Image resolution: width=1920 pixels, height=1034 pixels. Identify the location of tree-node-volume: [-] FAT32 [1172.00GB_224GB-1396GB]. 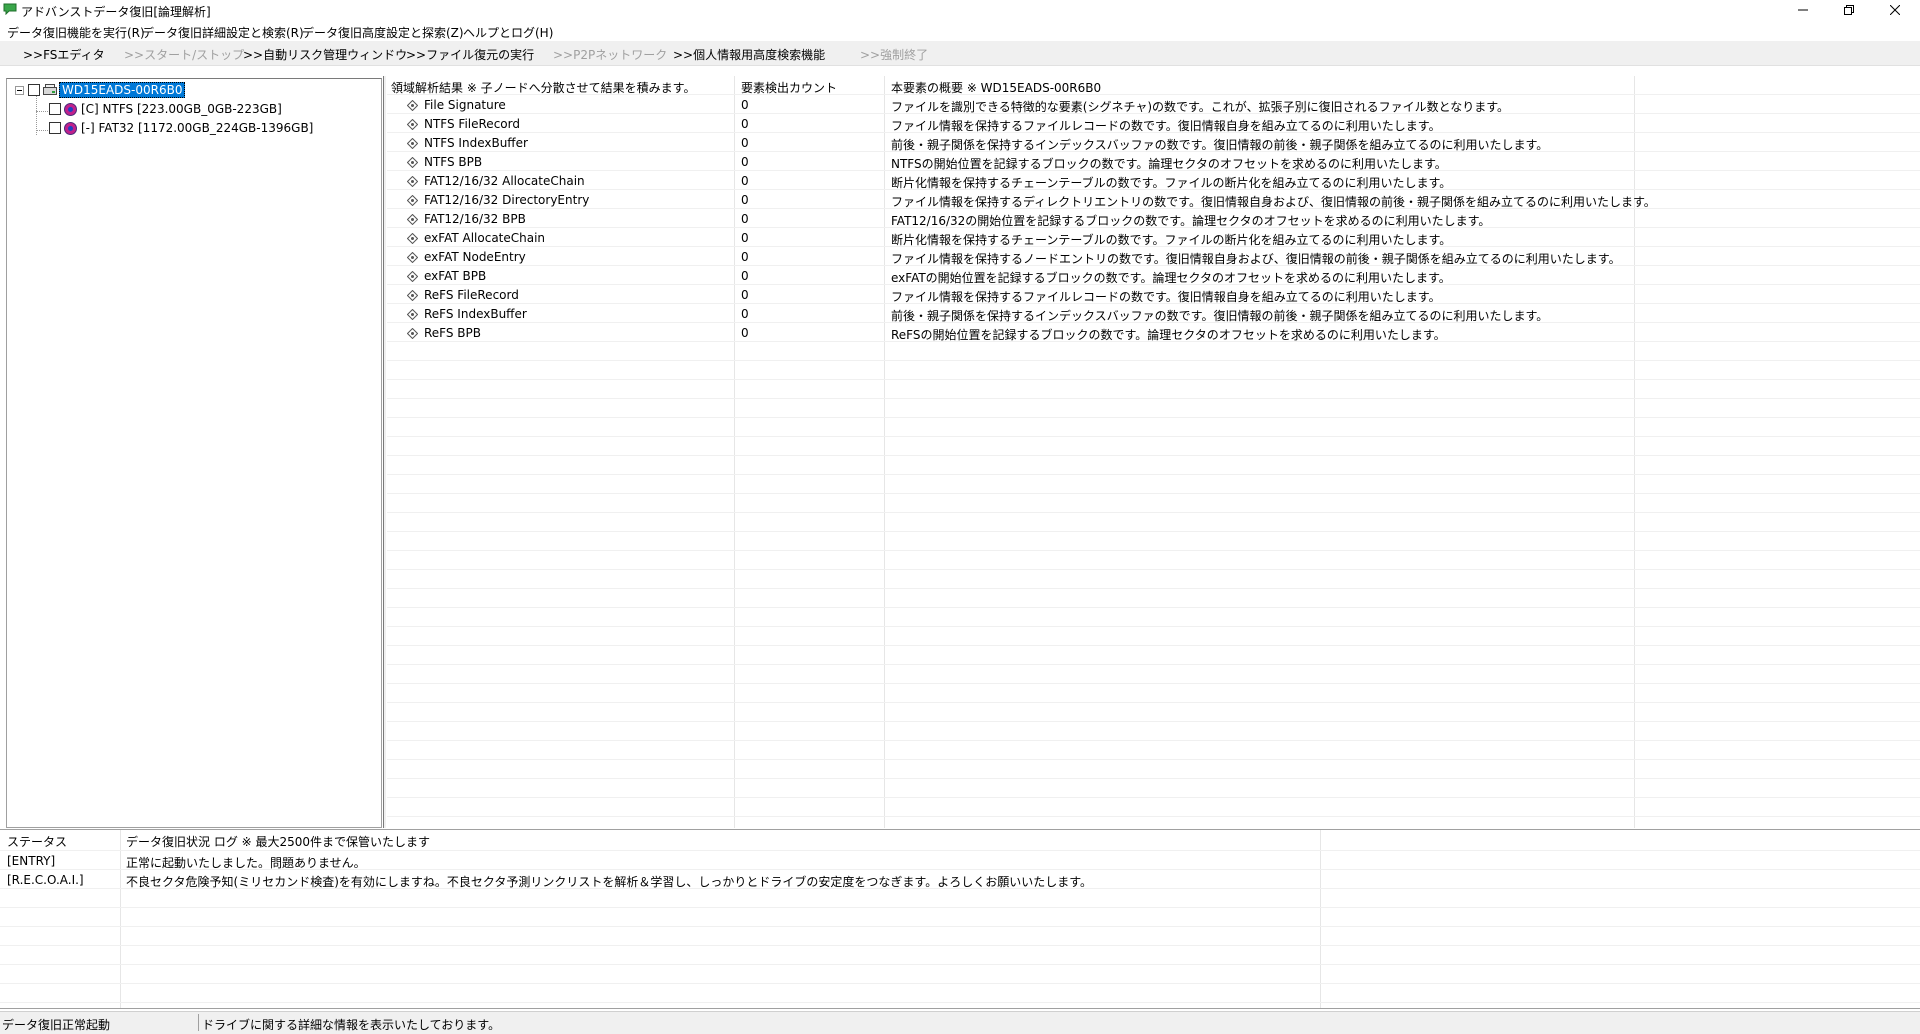
(181, 128).